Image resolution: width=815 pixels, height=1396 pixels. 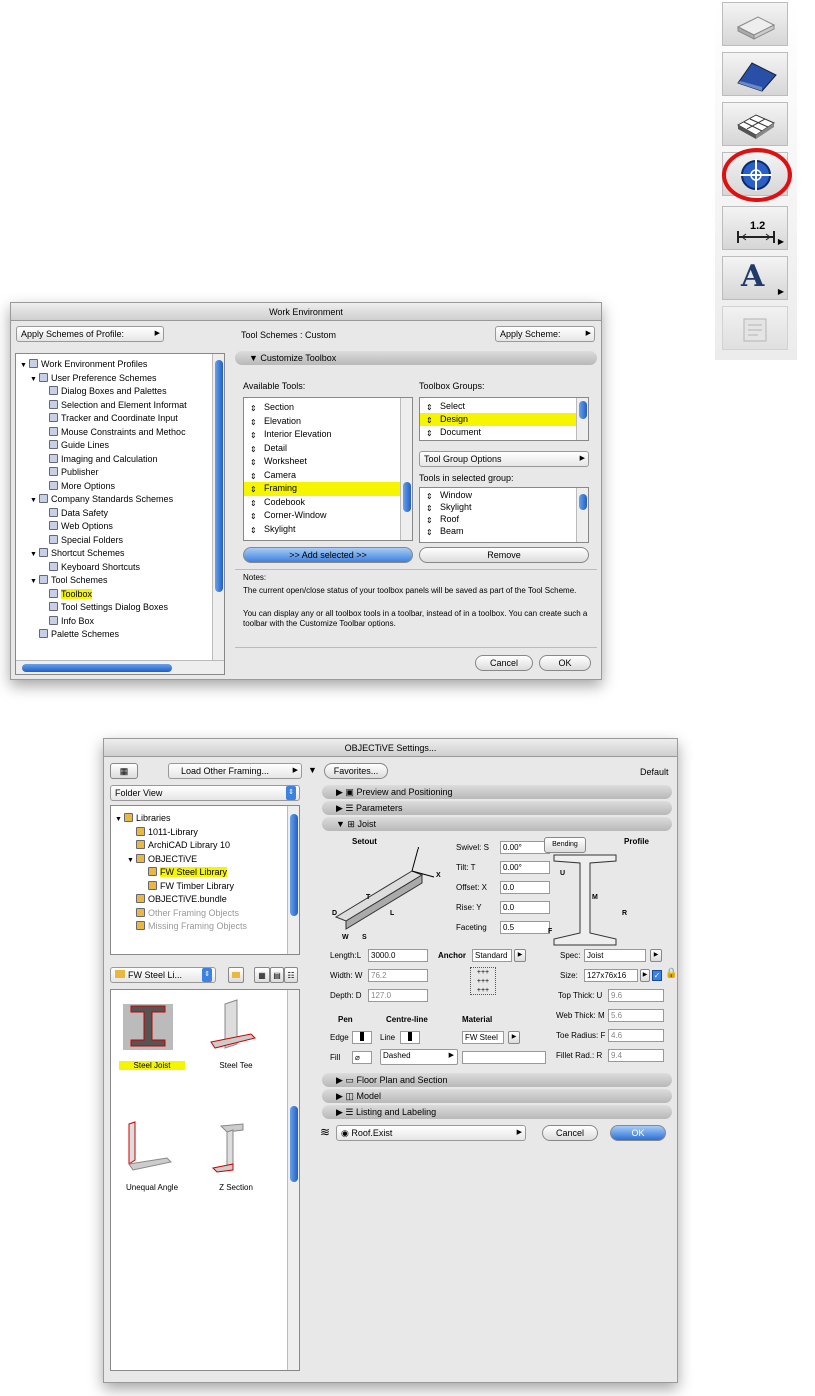 I want to click on ok-button: OK, so click(x=638, y=1133).